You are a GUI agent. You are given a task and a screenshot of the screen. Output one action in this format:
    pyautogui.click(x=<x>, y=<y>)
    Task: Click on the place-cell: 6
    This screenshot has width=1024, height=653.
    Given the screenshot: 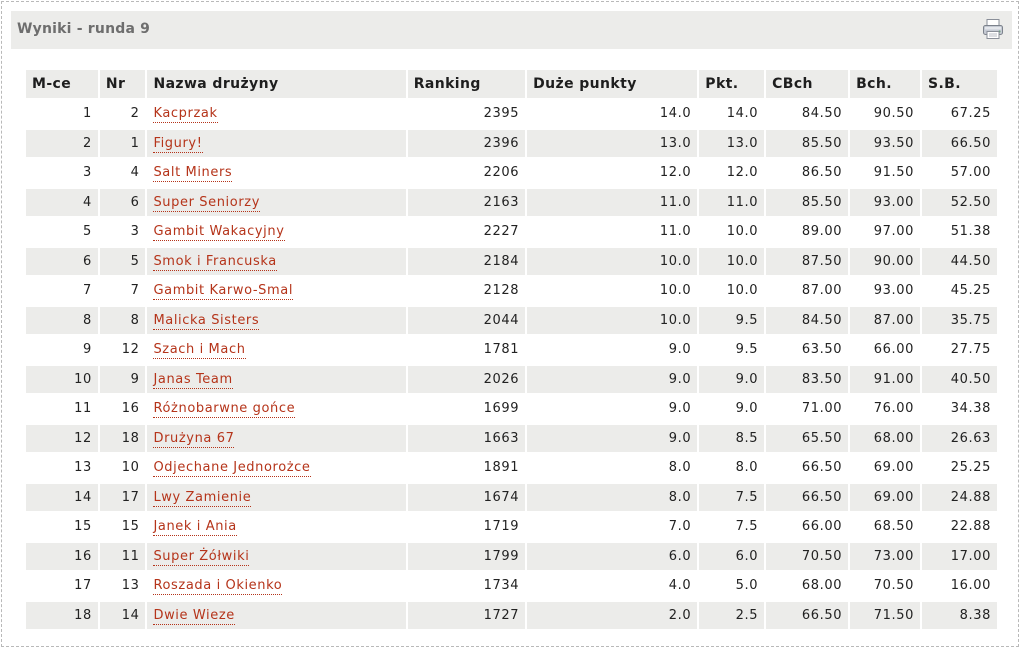 What is the action you would take?
    pyautogui.click(x=62, y=261)
    